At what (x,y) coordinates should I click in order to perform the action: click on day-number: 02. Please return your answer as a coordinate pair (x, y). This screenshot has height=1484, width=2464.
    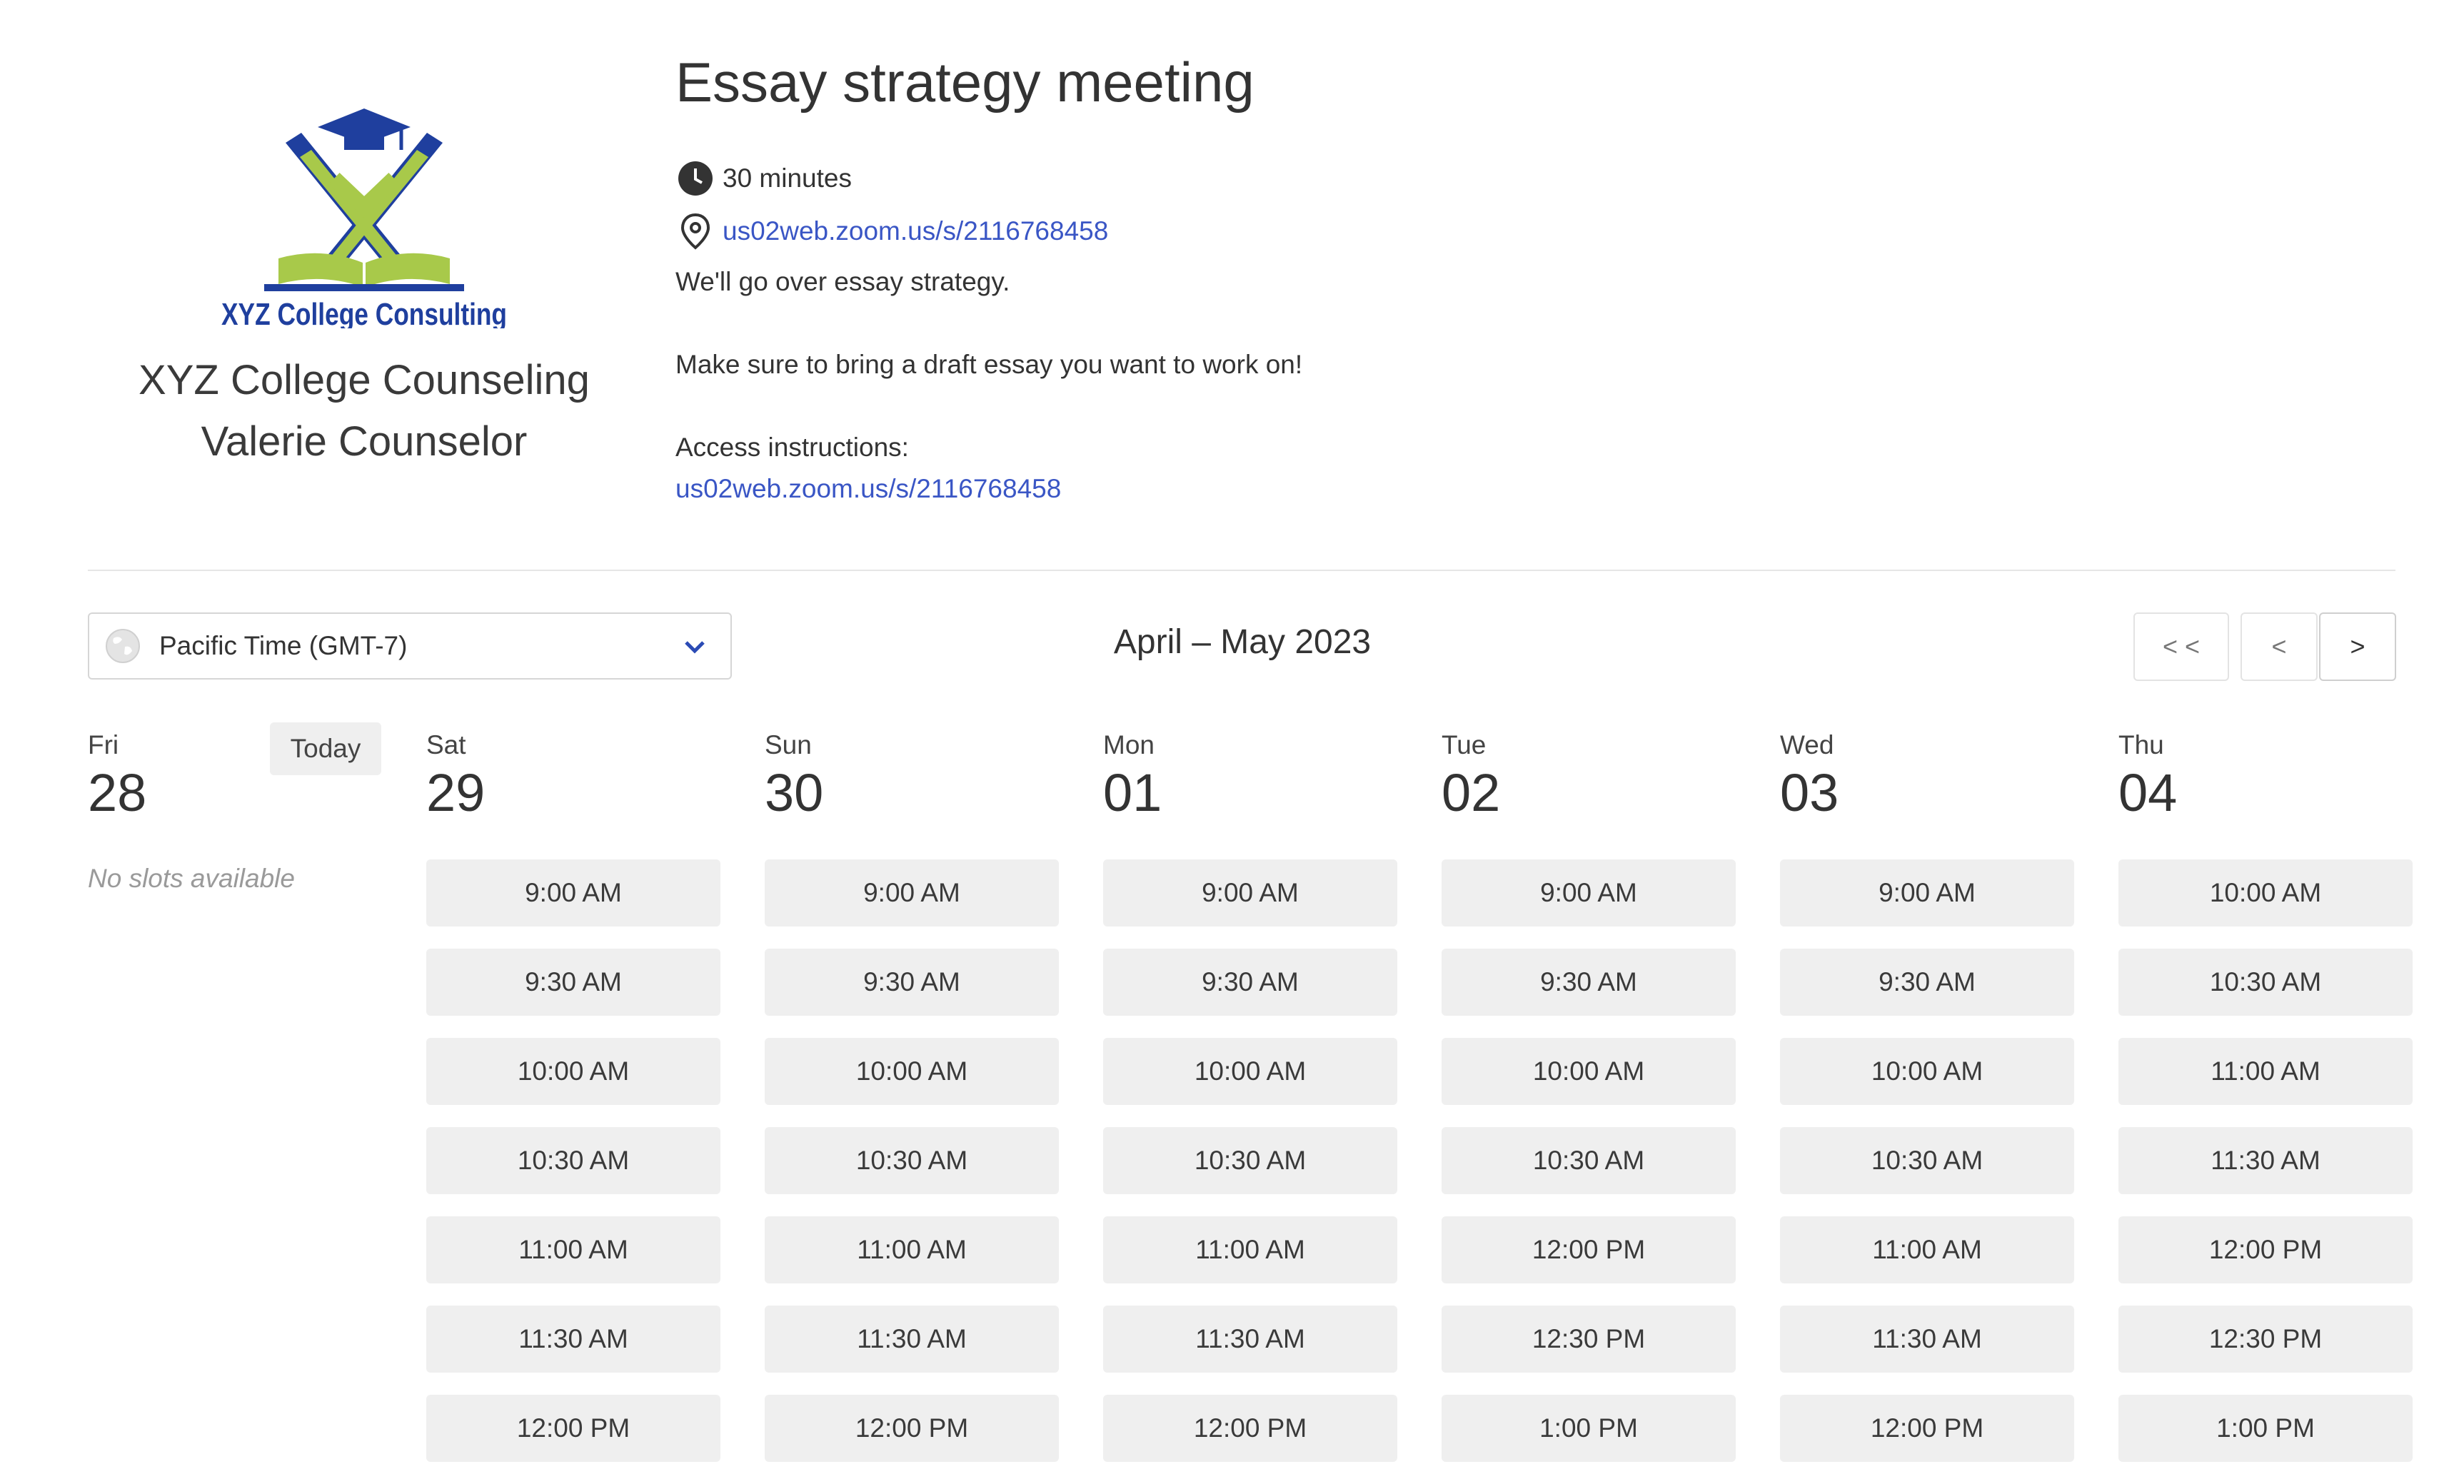
    Looking at the image, I should click on (1471, 792).